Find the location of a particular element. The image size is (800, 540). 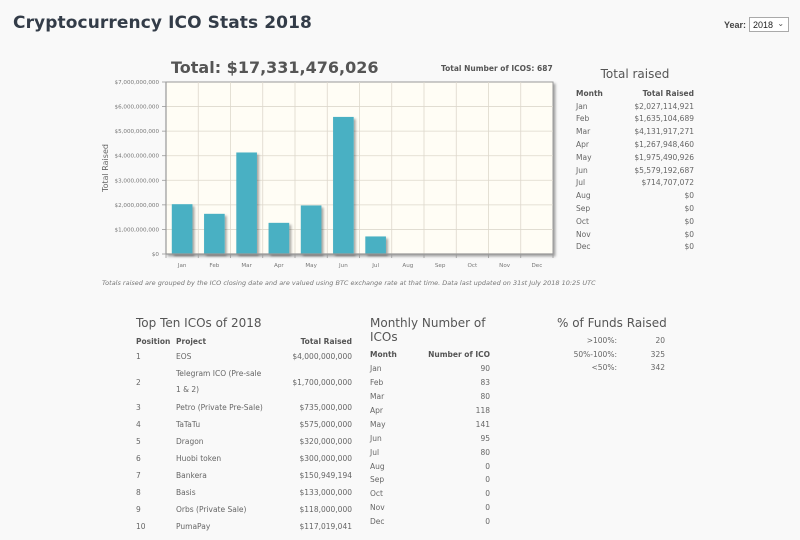

table-row: Feb 83 is located at coordinates (430, 383).